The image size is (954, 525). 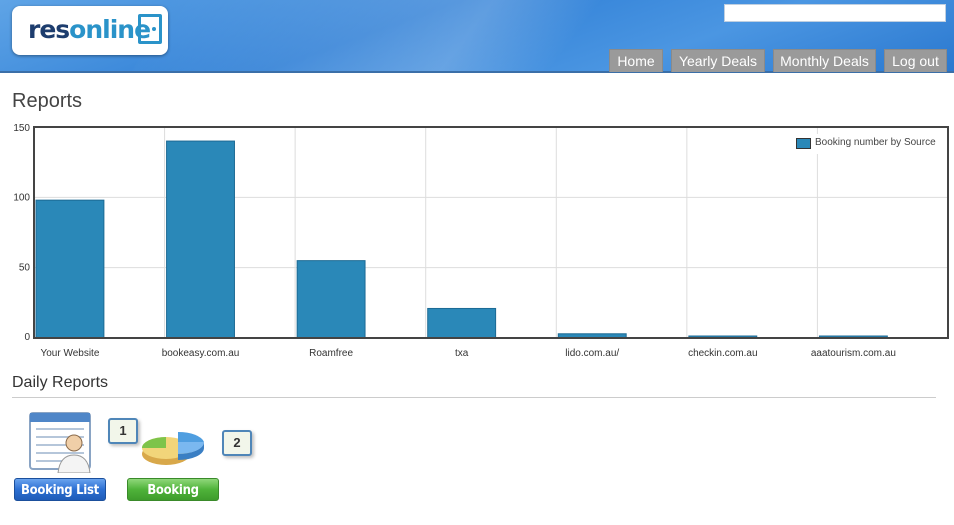 I want to click on x-tick-label: lido.com.au/, so click(x=592, y=353).